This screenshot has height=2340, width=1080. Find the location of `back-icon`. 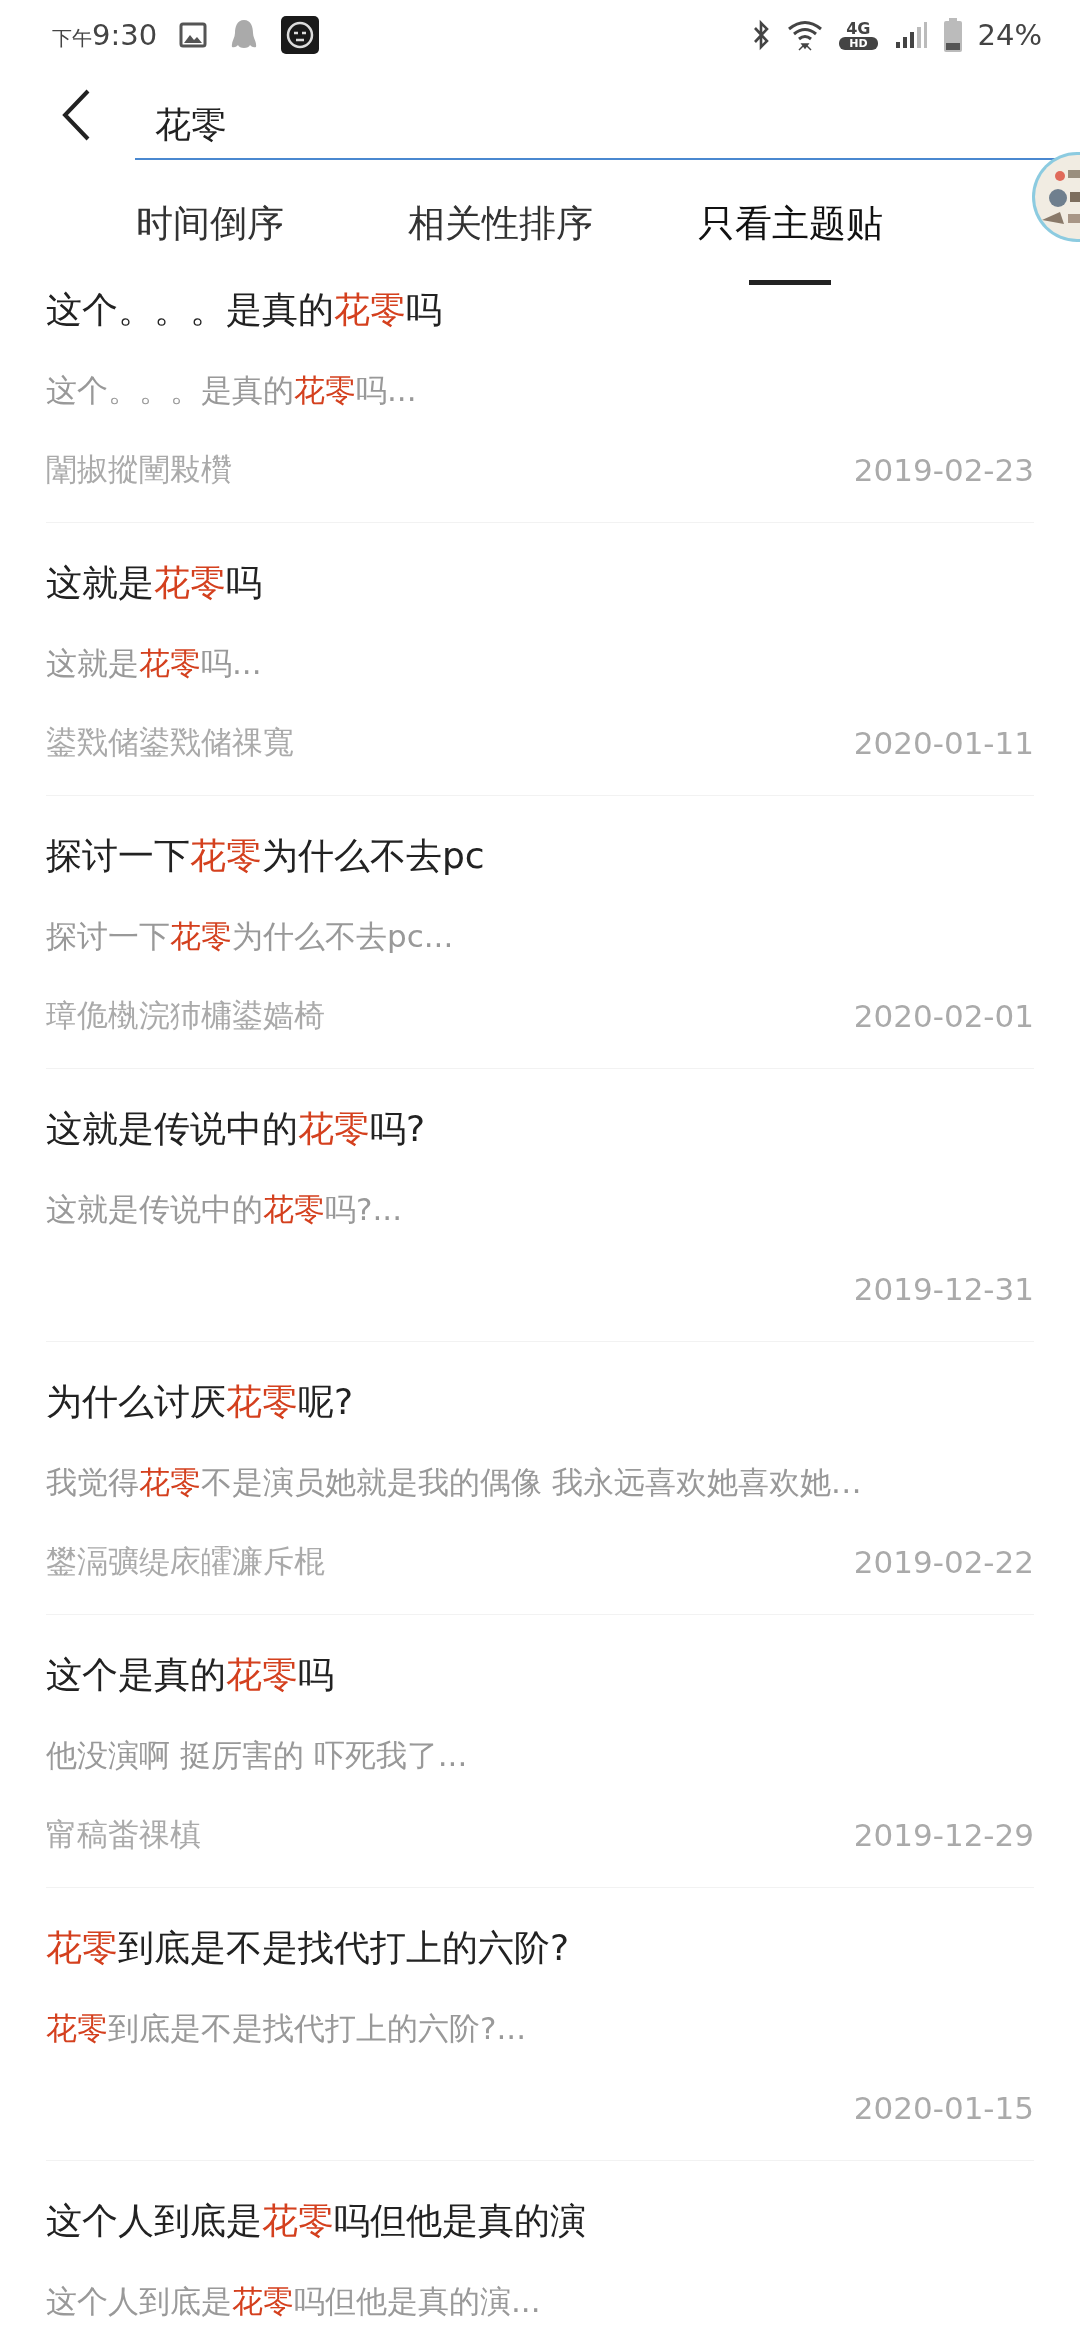

back-icon is located at coordinates (76, 115).